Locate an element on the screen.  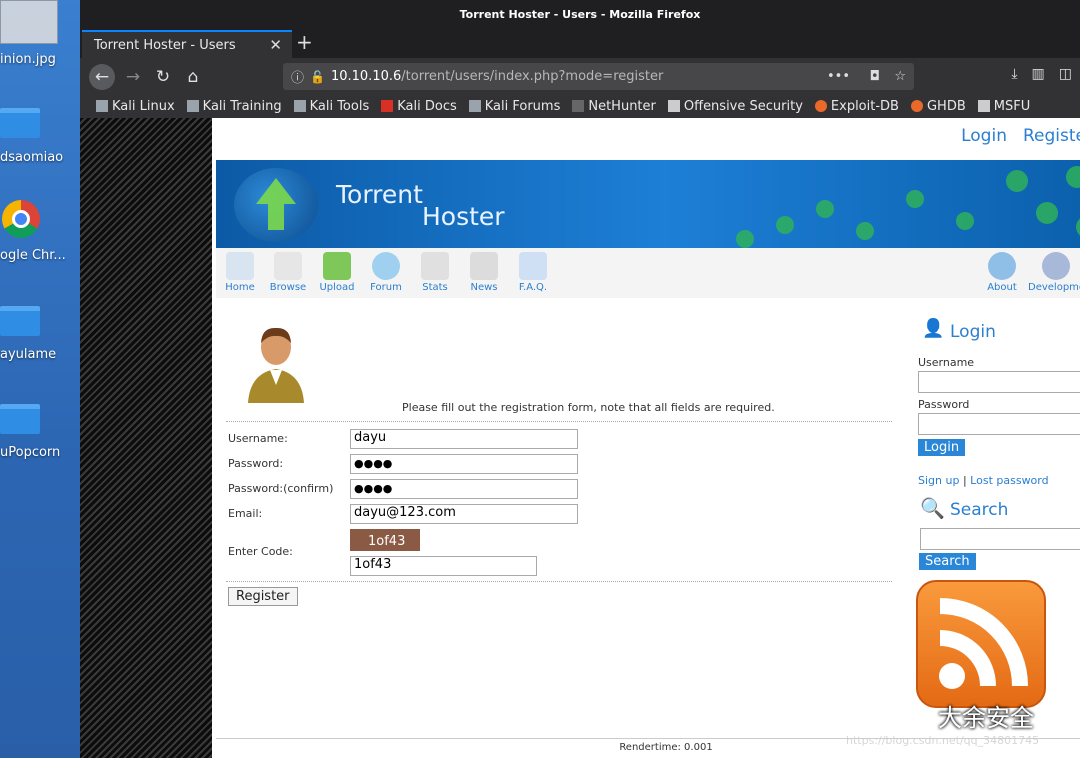
bookmark-label: Kali Docs is located at coordinates (427, 106).